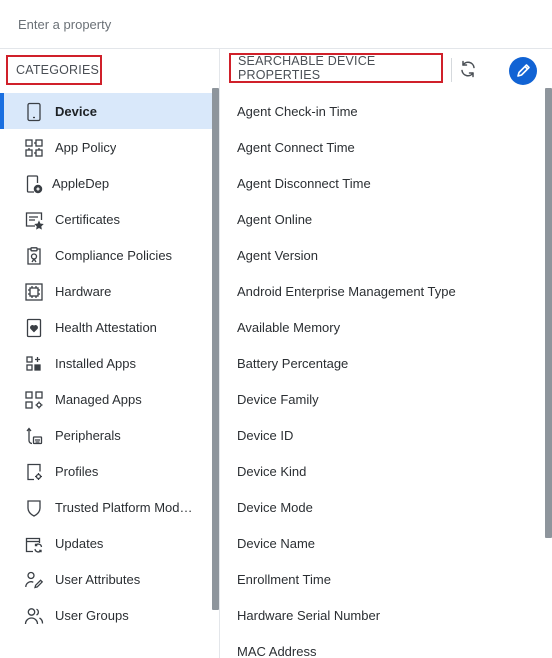 Image resolution: width=552 pixels, height=658 pixels. What do you see at coordinates (382, 615) in the screenshot?
I see `property-item: Hardware Serial Number` at bounding box center [382, 615].